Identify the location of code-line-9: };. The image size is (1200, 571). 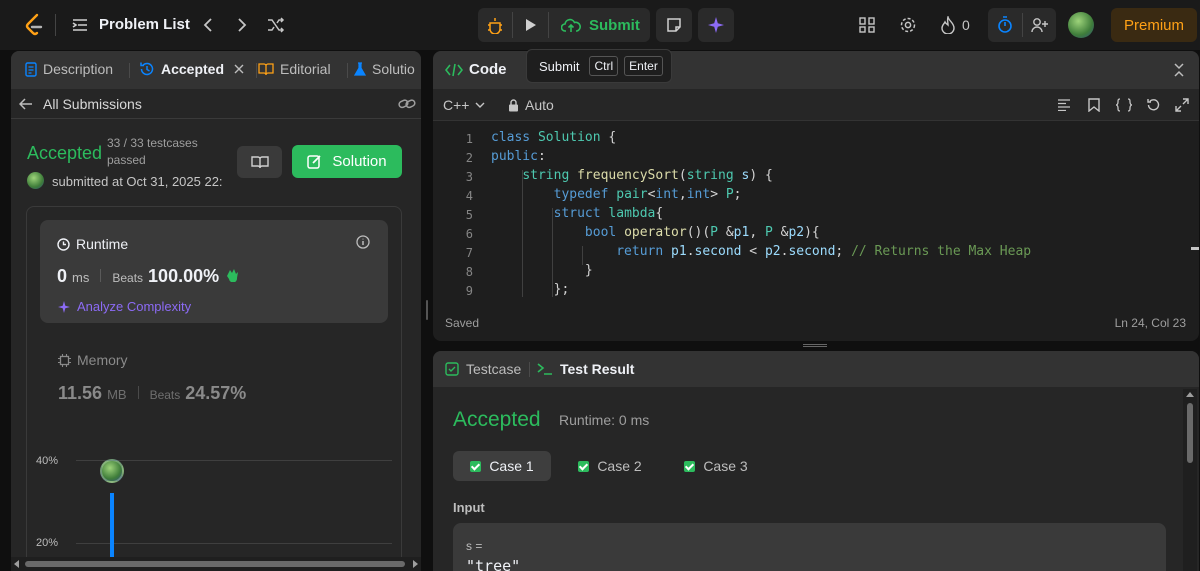
(530, 289).